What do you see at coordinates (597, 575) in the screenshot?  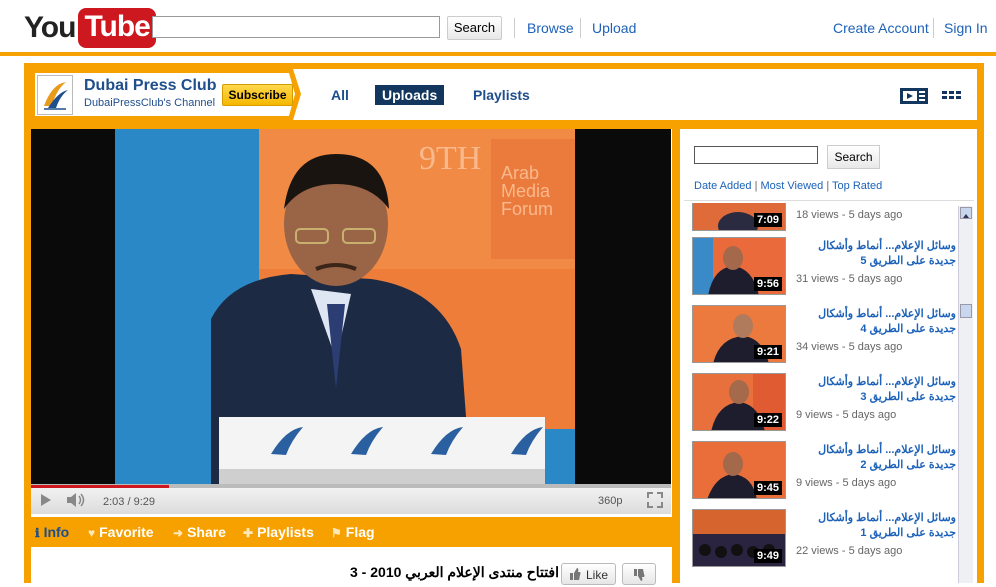 I see `like-label: Like` at bounding box center [597, 575].